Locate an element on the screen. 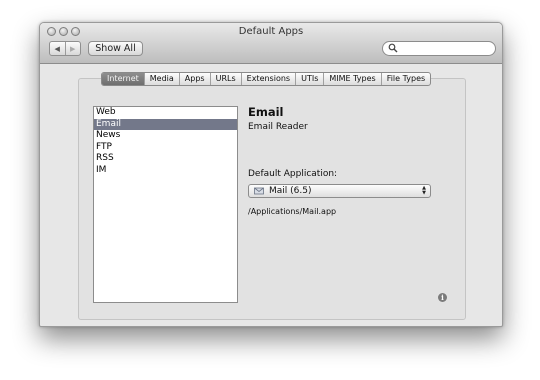  tab-mime-types: MIME Types is located at coordinates (351, 79).